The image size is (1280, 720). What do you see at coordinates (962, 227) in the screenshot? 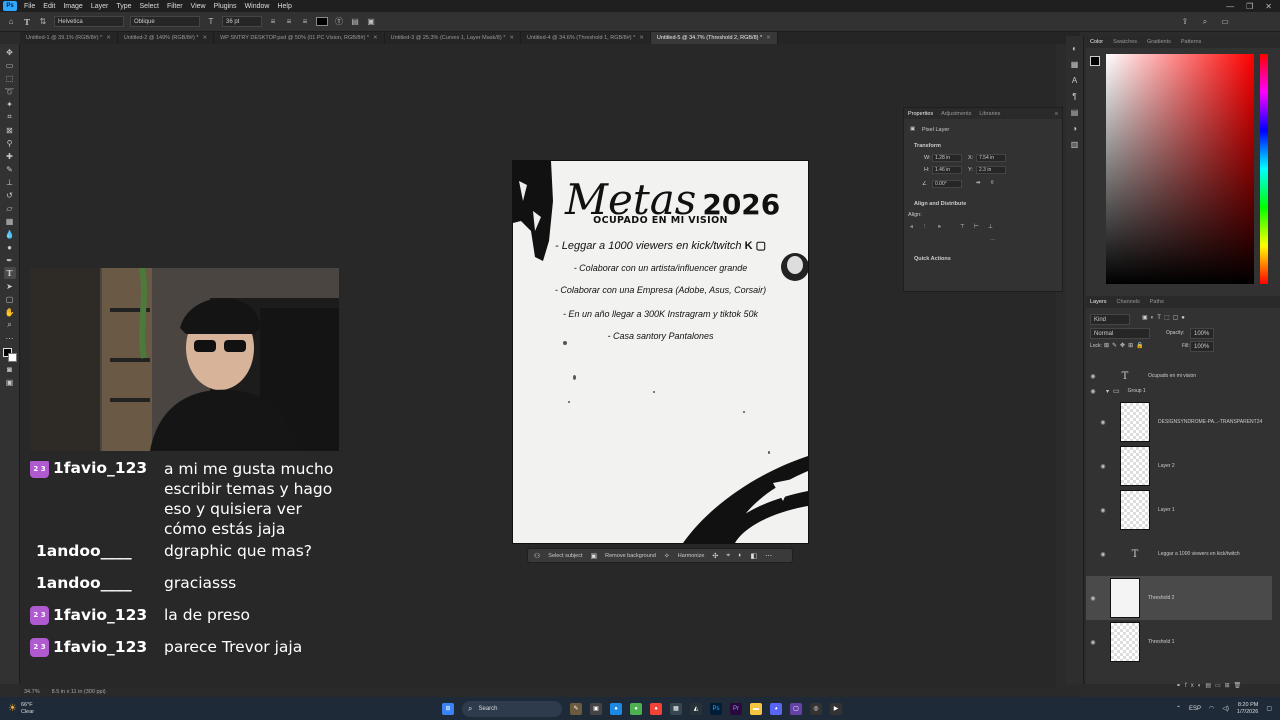
I see `align-top-icon: ⊤` at bounding box center [962, 227].